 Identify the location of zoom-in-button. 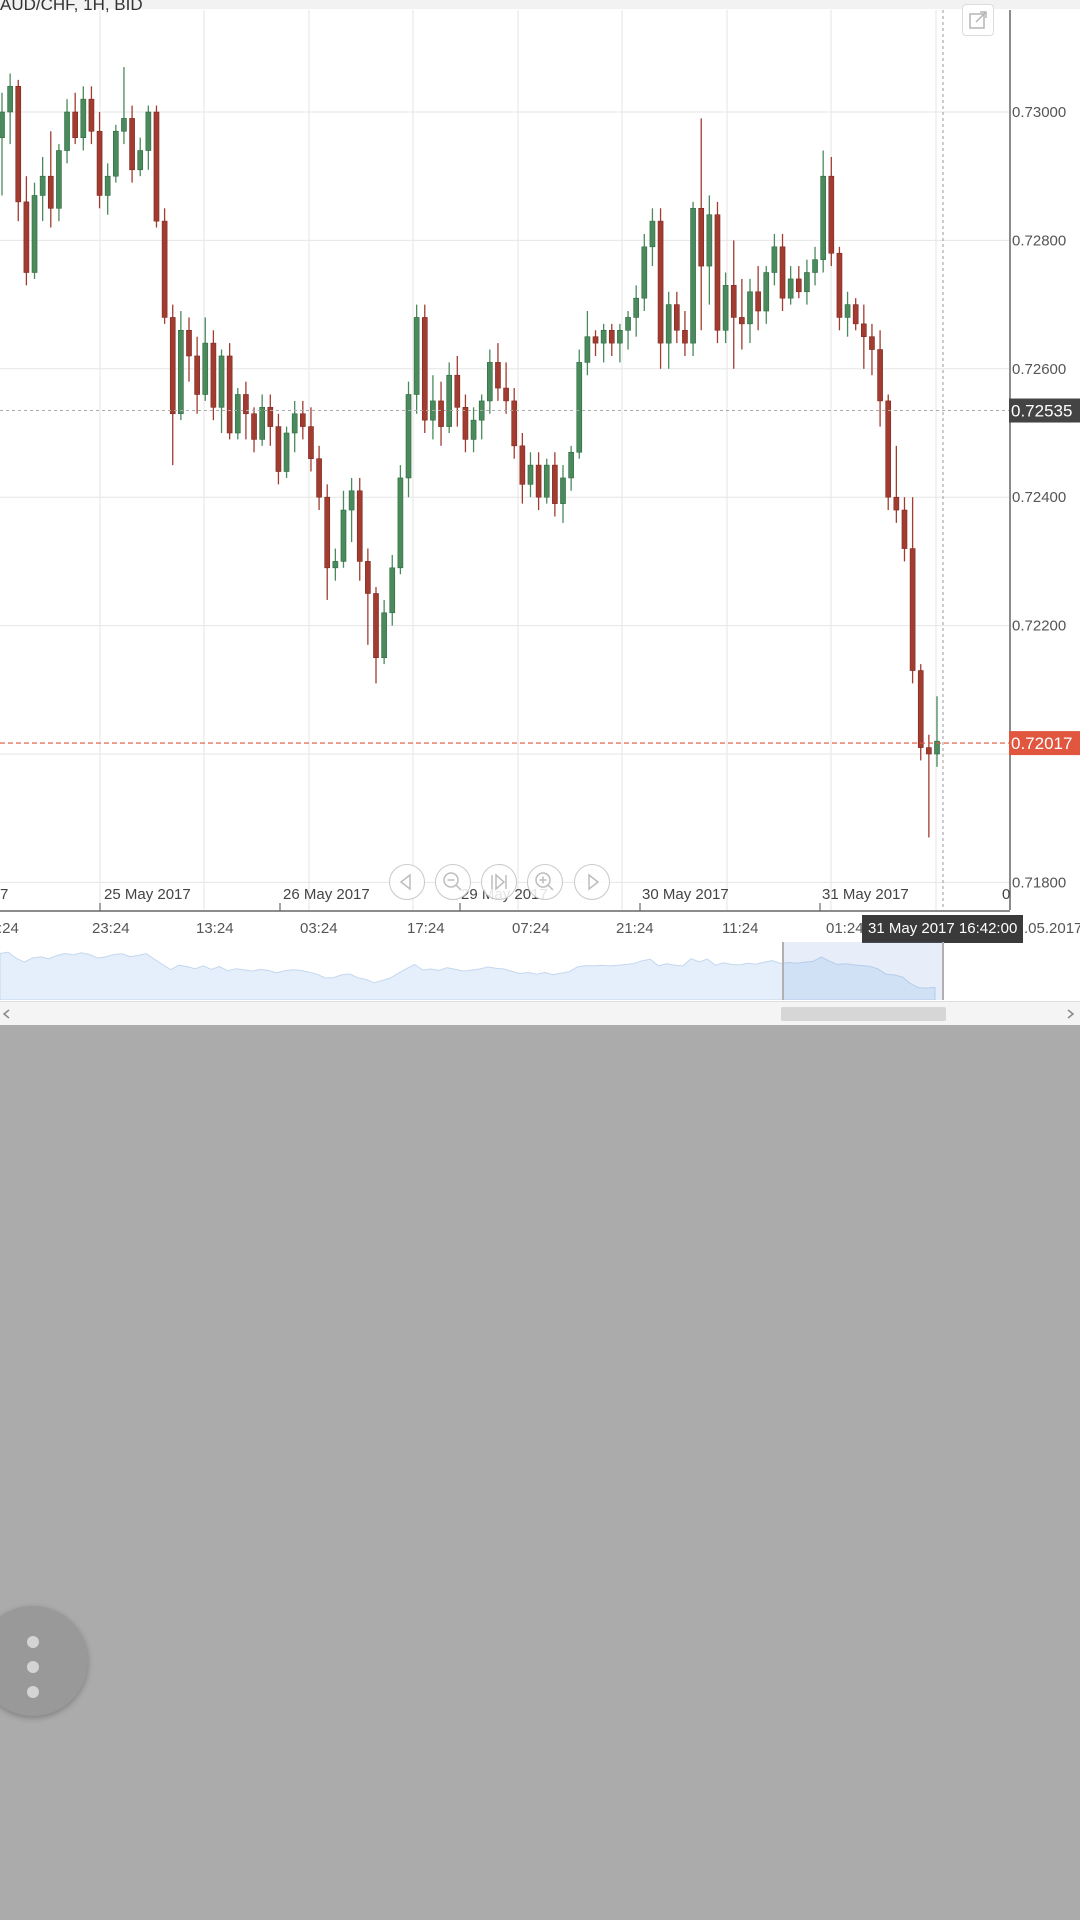
(545, 882).